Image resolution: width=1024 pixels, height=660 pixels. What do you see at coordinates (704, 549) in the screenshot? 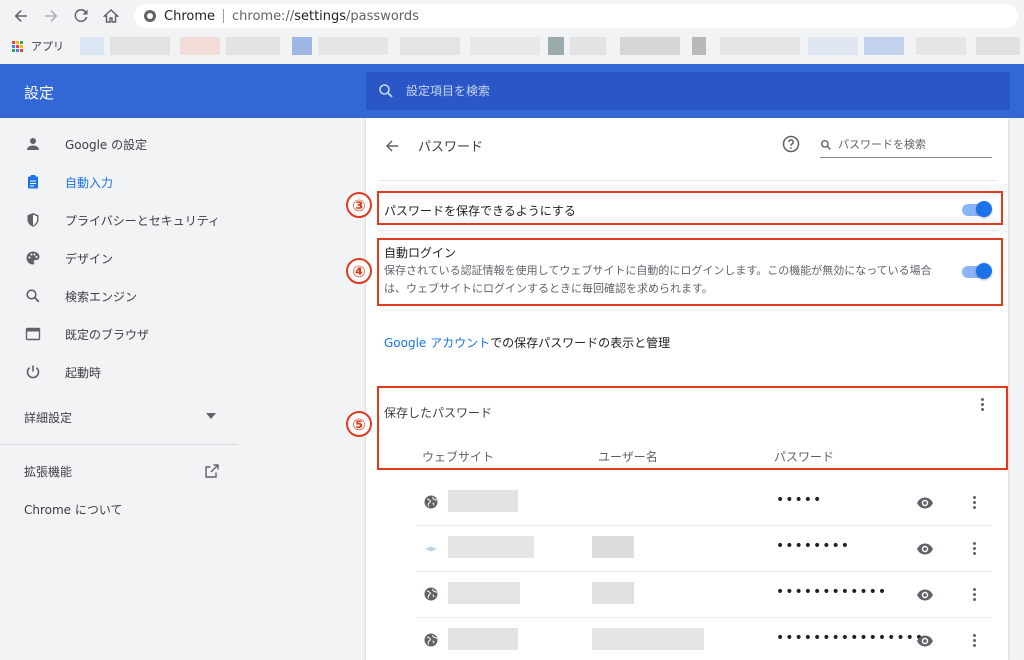
I see `password-row: ••••••••` at bounding box center [704, 549].